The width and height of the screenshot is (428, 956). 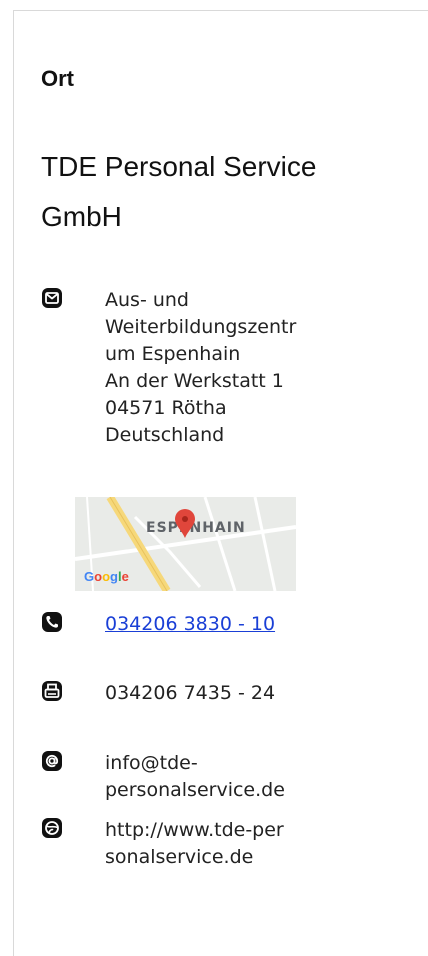 What do you see at coordinates (106, 576) in the screenshot?
I see `google-logo: Google` at bounding box center [106, 576].